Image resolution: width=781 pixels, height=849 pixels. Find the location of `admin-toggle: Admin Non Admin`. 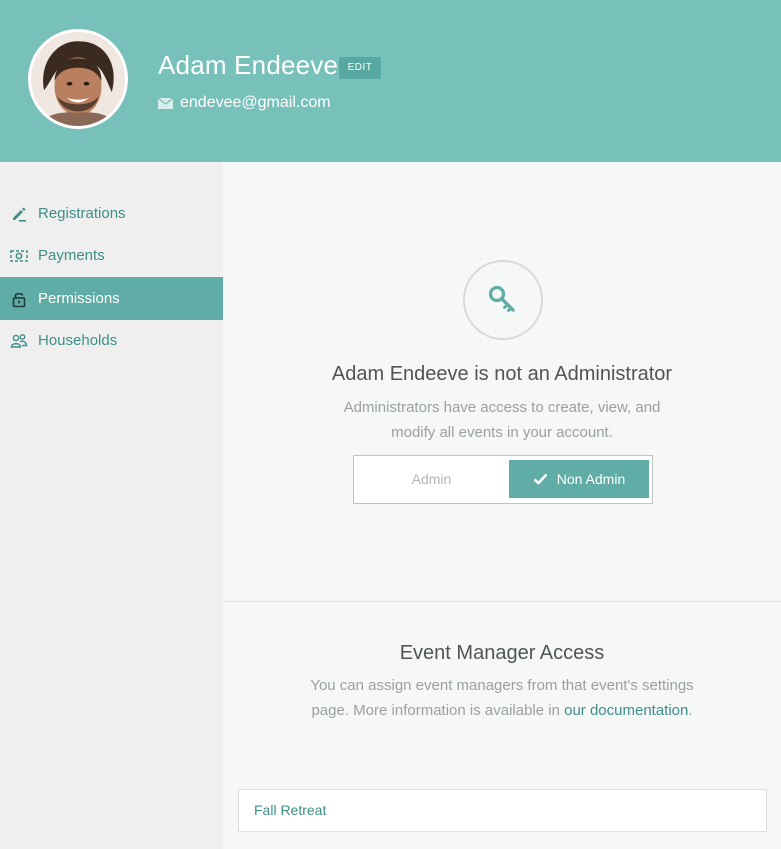

admin-toggle: Admin Non Admin is located at coordinates (503, 479).